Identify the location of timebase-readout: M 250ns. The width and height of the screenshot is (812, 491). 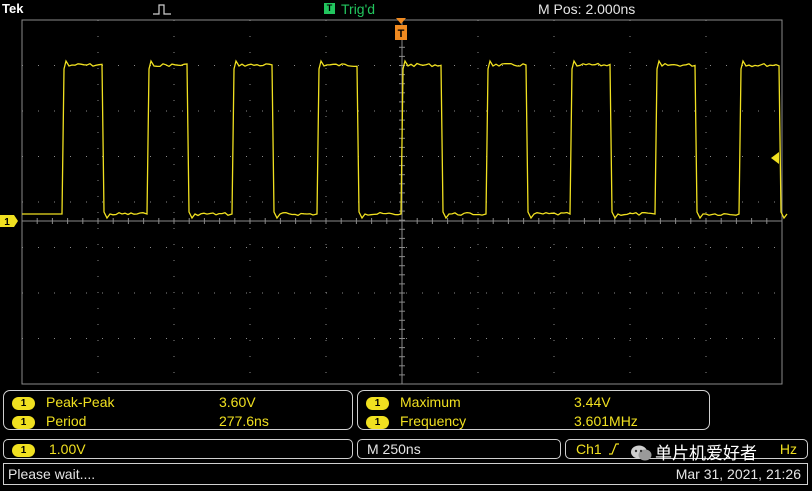
(459, 449).